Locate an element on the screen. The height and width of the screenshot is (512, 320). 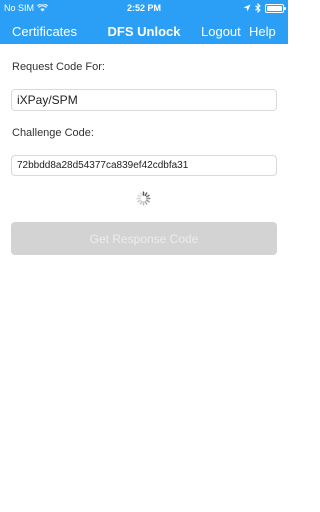
nav-bar: Certificates DFS Unlock Logout Help is located at coordinates (144, 32).